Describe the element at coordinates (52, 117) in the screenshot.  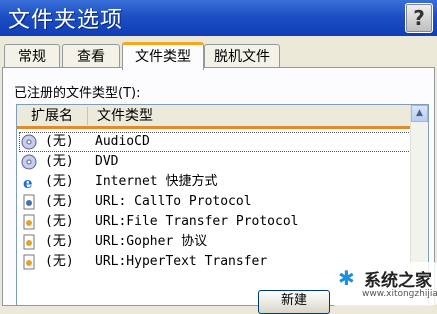
I see `column-header-extension: 扩展名` at that location.